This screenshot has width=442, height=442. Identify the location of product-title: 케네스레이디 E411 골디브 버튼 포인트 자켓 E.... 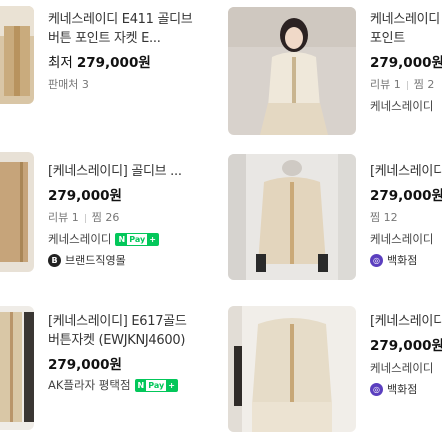
(133, 29).